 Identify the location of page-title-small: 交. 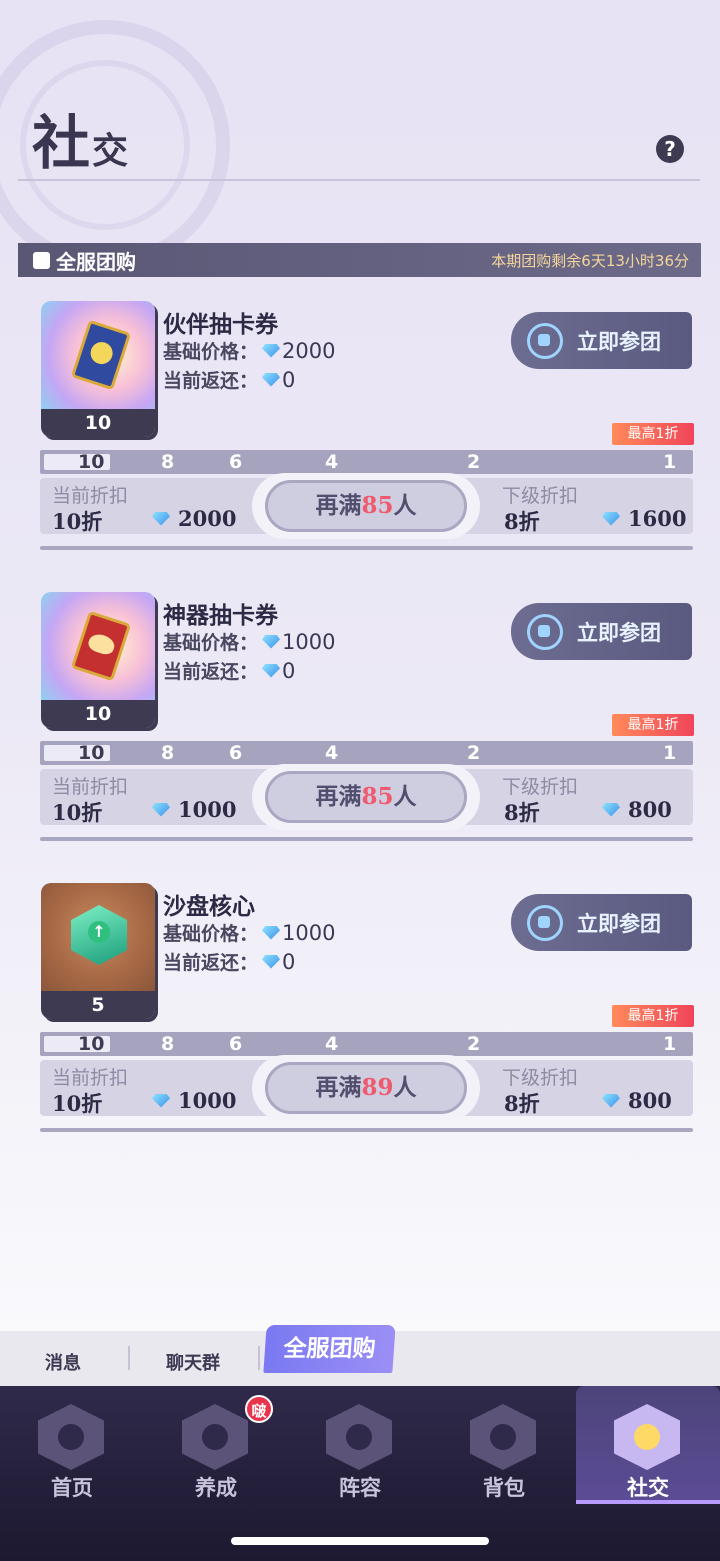
(110, 151).